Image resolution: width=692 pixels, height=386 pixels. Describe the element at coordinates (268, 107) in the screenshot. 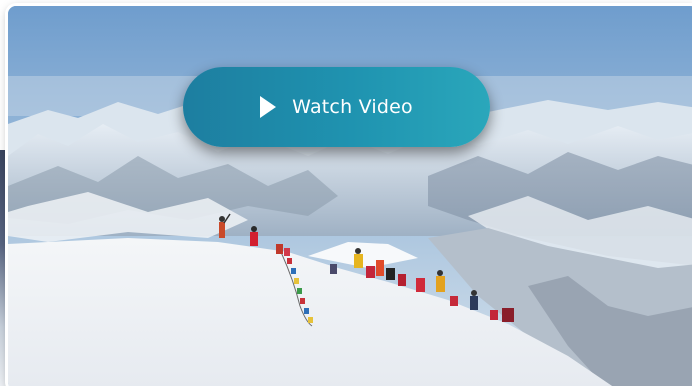

I see `play-icon` at that location.